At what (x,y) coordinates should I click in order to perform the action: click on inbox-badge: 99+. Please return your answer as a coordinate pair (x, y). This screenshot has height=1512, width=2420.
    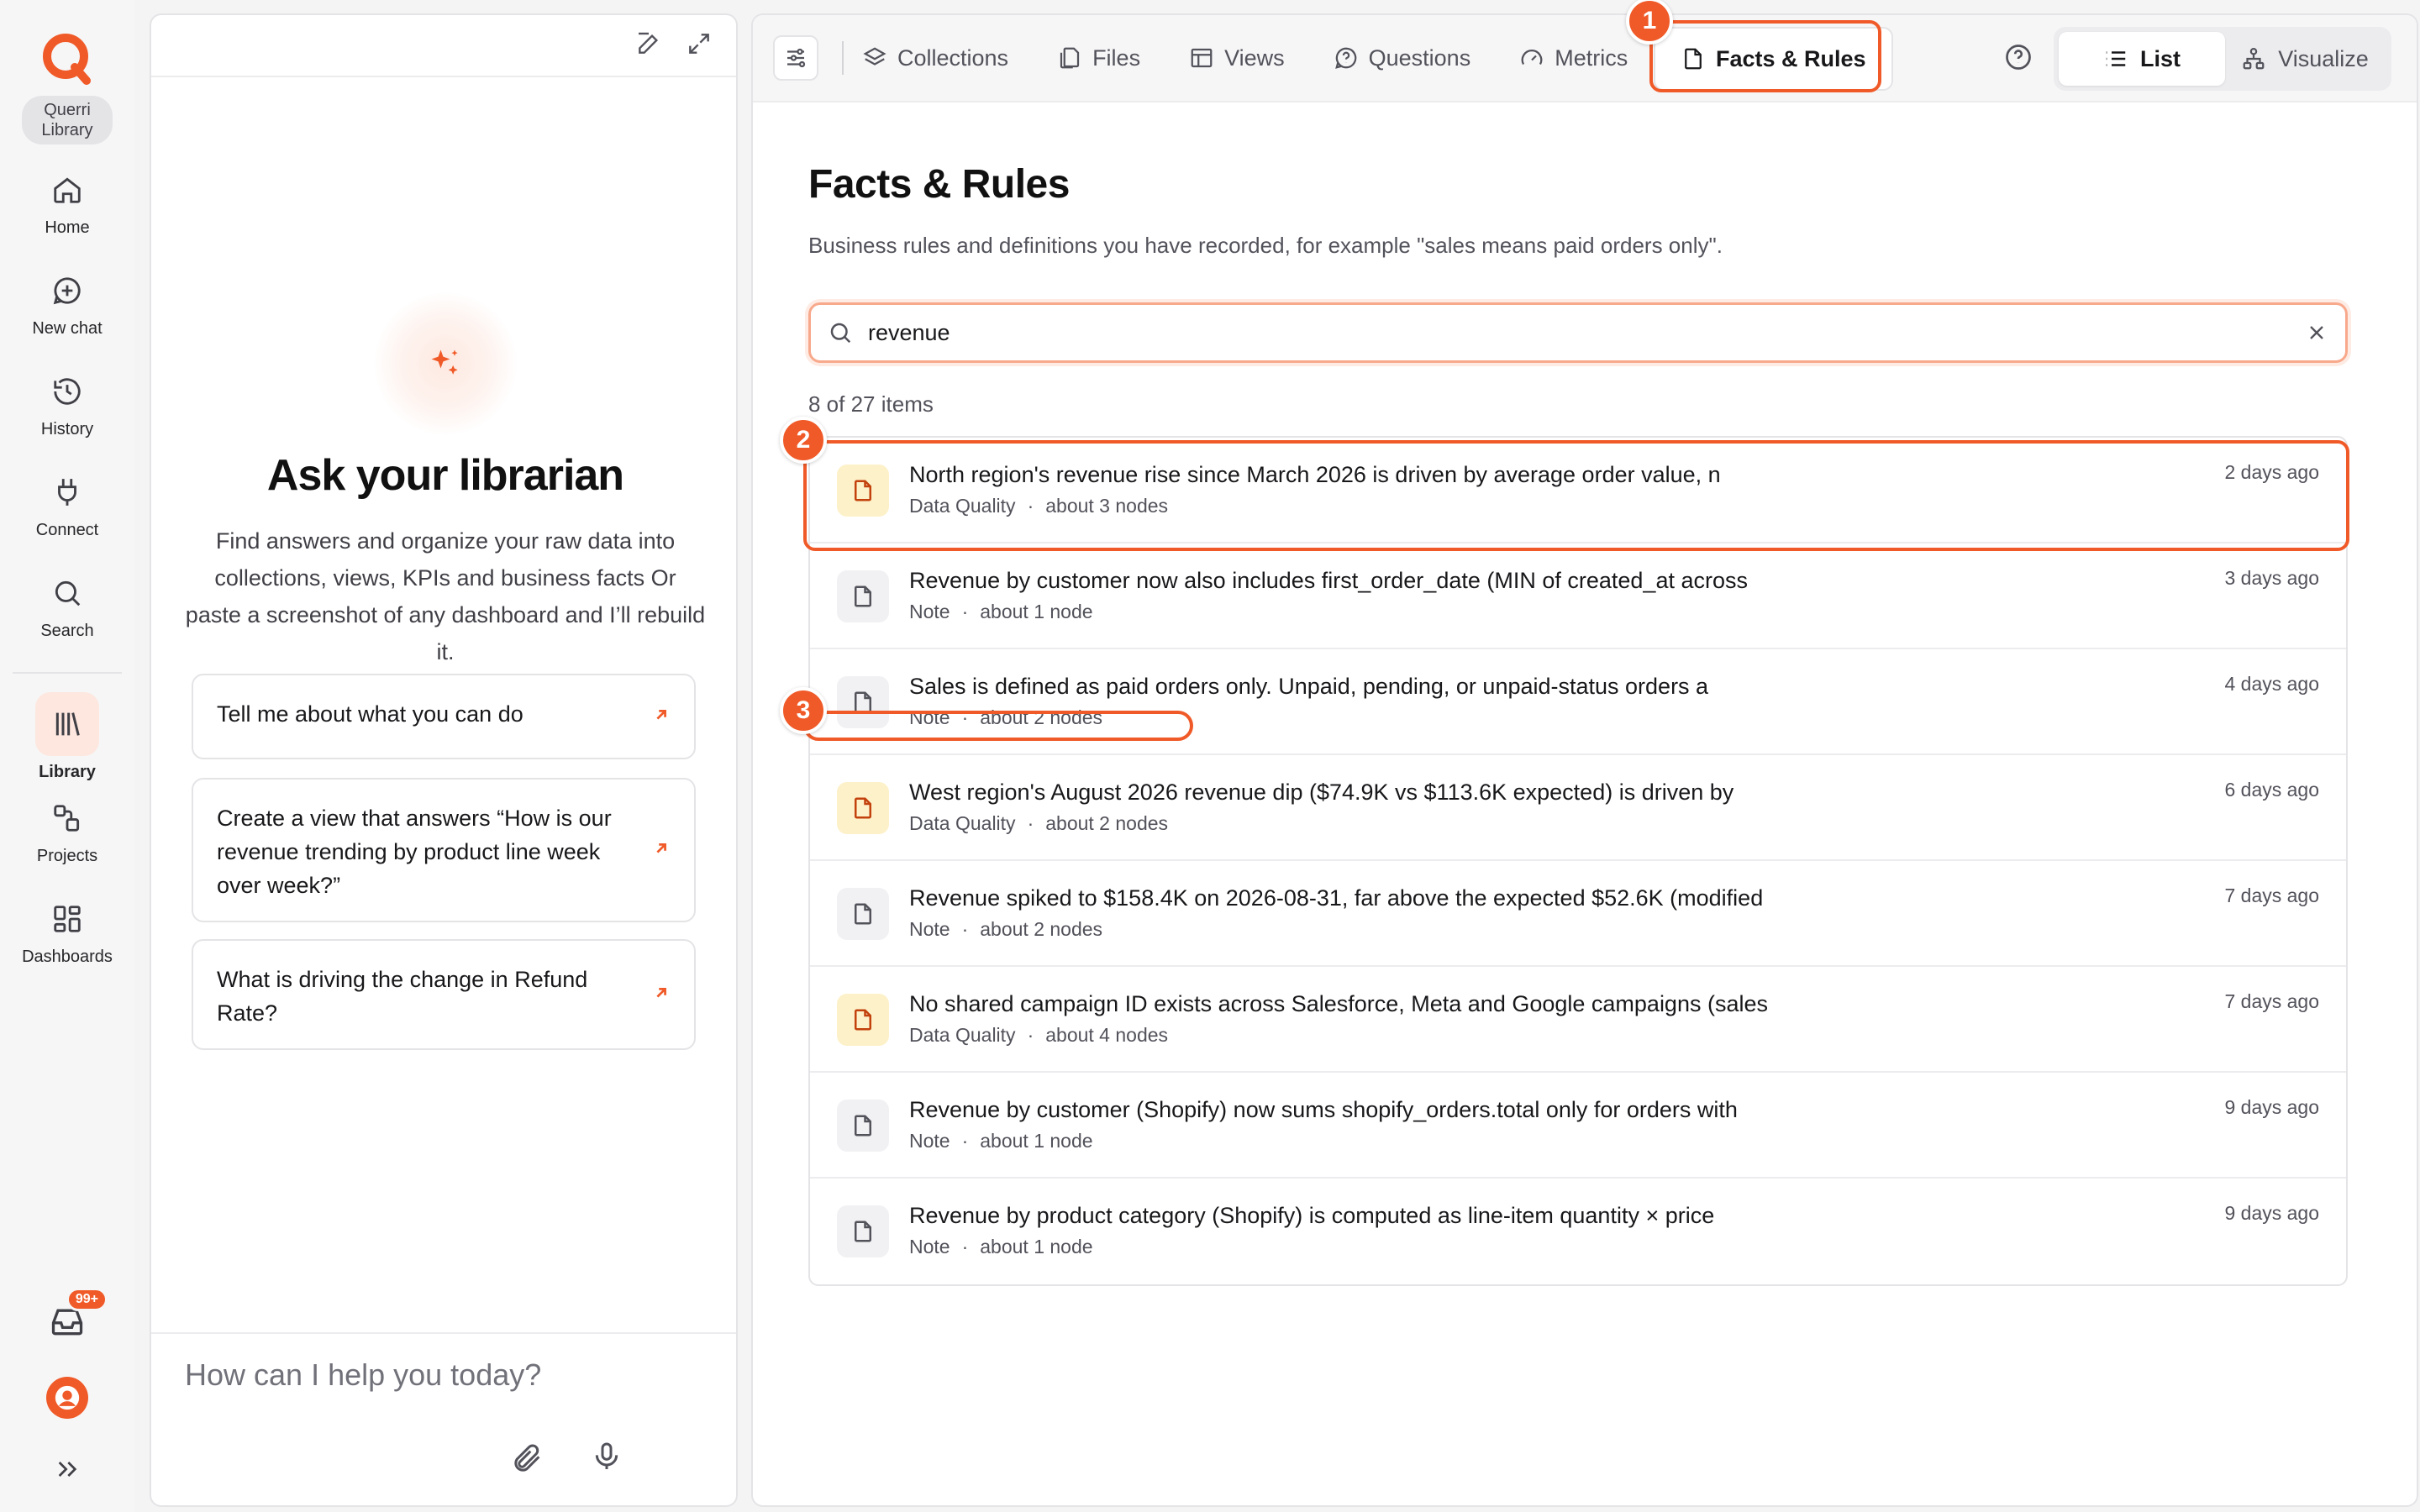
    Looking at the image, I should click on (87, 1299).